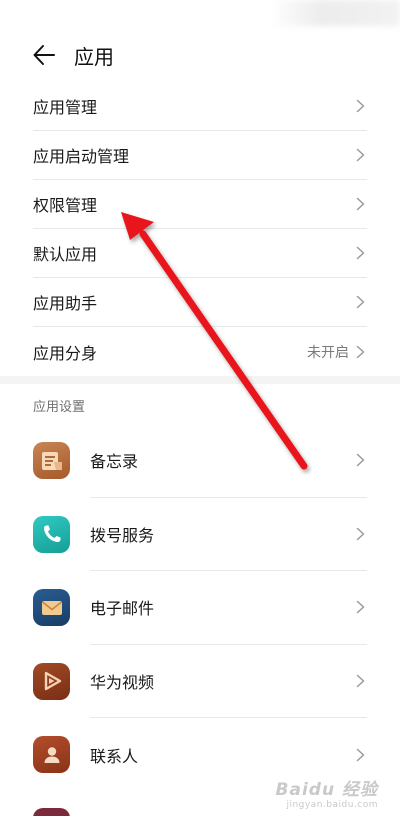 Image resolution: width=400 pixels, height=816 pixels. What do you see at coordinates (51, 755) in the screenshot?
I see `contact-icon` at bounding box center [51, 755].